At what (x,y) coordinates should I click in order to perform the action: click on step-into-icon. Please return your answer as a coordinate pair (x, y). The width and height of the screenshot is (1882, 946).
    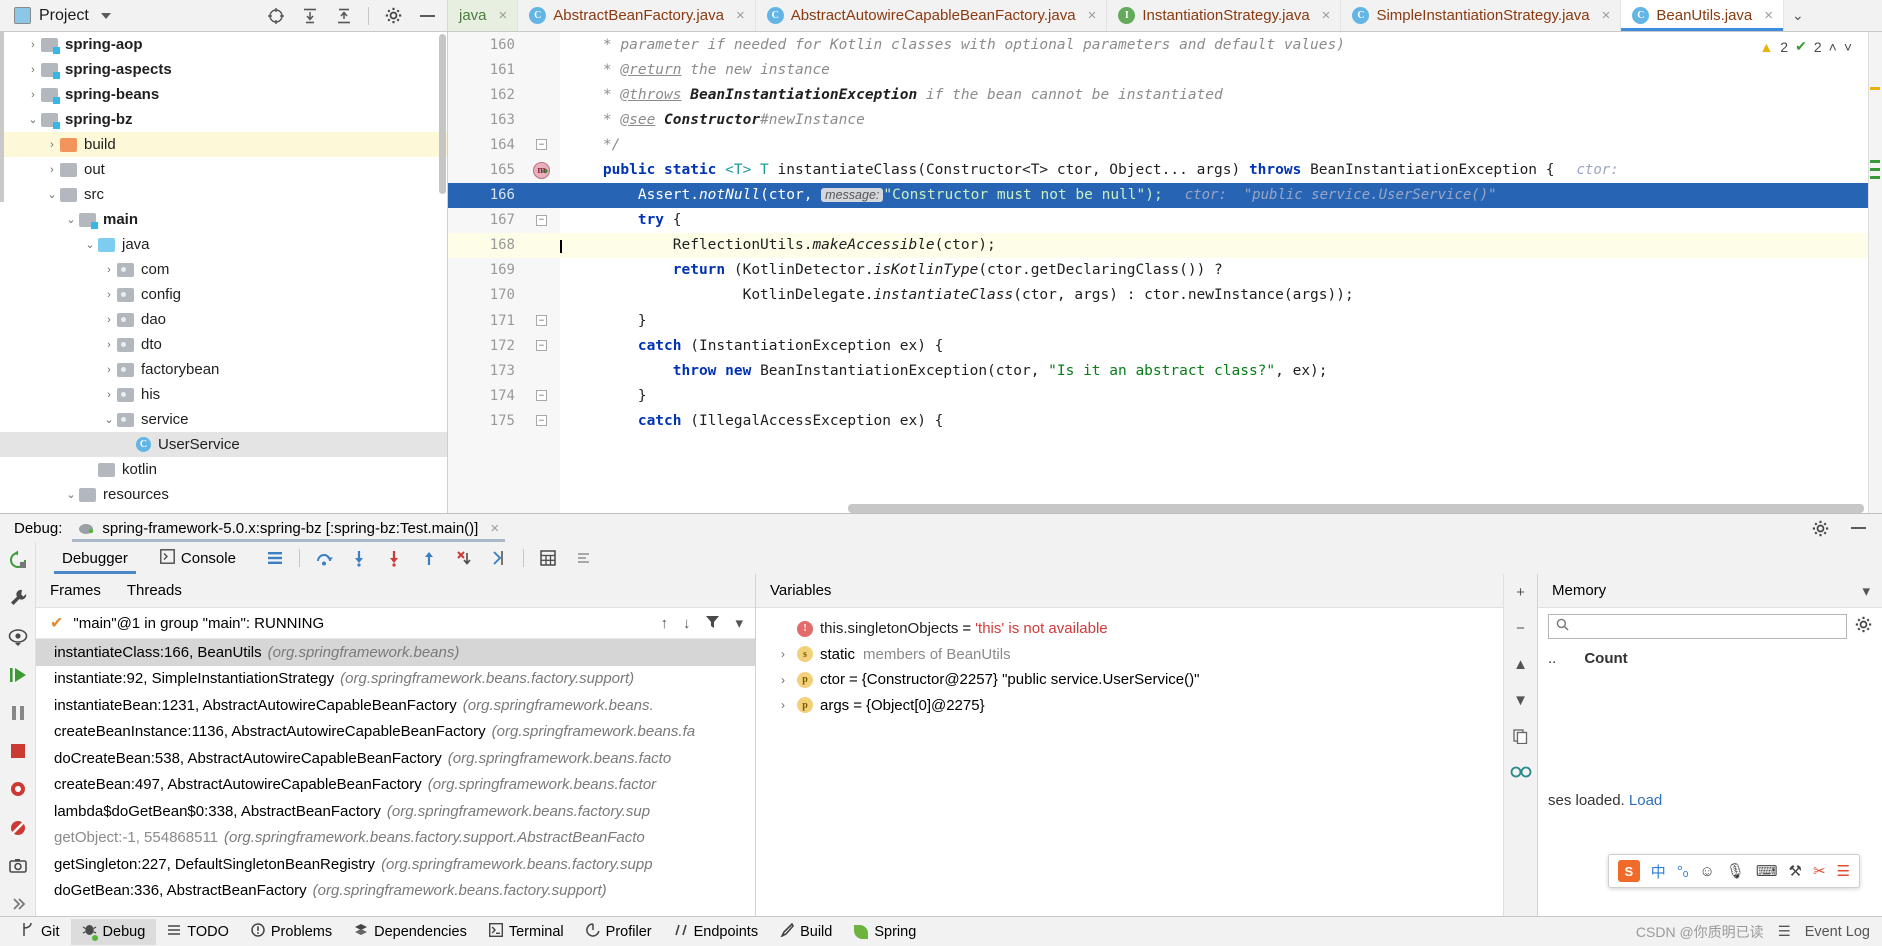
    Looking at the image, I should click on (359, 558).